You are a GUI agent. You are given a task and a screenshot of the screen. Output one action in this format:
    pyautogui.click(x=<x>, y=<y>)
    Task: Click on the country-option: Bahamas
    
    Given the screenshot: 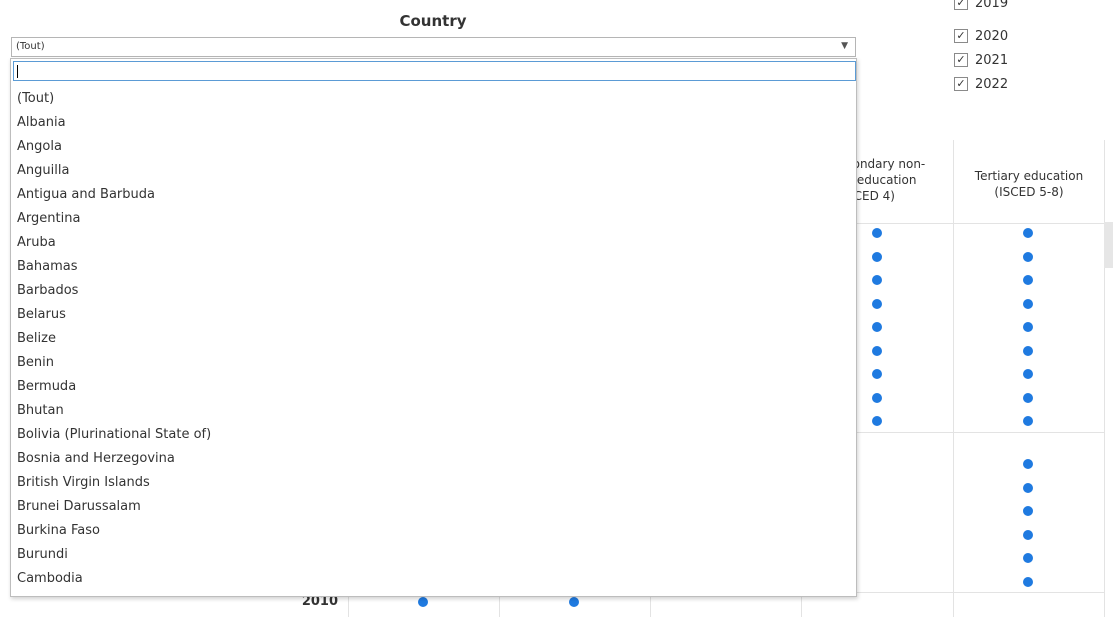 What is the action you would take?
    pyautogui.click(x=436, y=269)
    